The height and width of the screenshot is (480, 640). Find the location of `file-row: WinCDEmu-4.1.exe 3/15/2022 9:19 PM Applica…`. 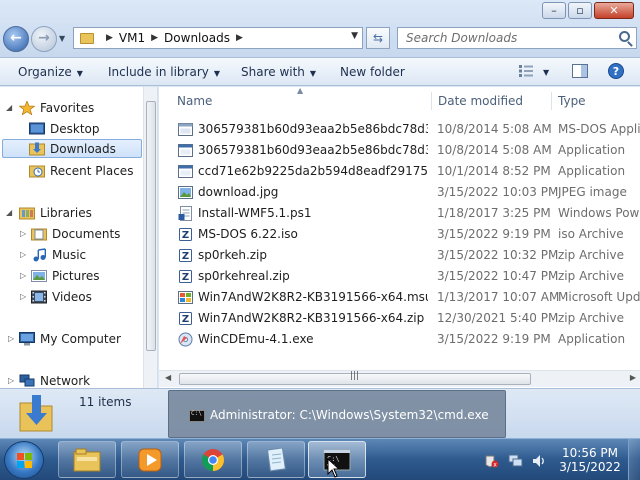

file-row: WinCDEmu-4.1.exe 3/15/2022 9:19 PM Applica… is located at coordinates (399, 339).